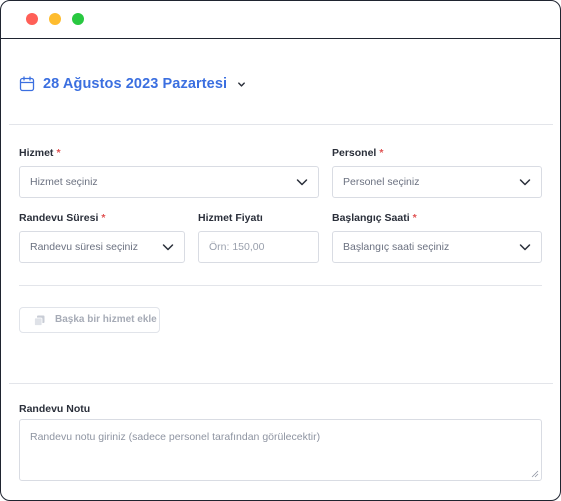 This screenshot has height=501, width=561. I want to click on title-bar, so click(280, 20).